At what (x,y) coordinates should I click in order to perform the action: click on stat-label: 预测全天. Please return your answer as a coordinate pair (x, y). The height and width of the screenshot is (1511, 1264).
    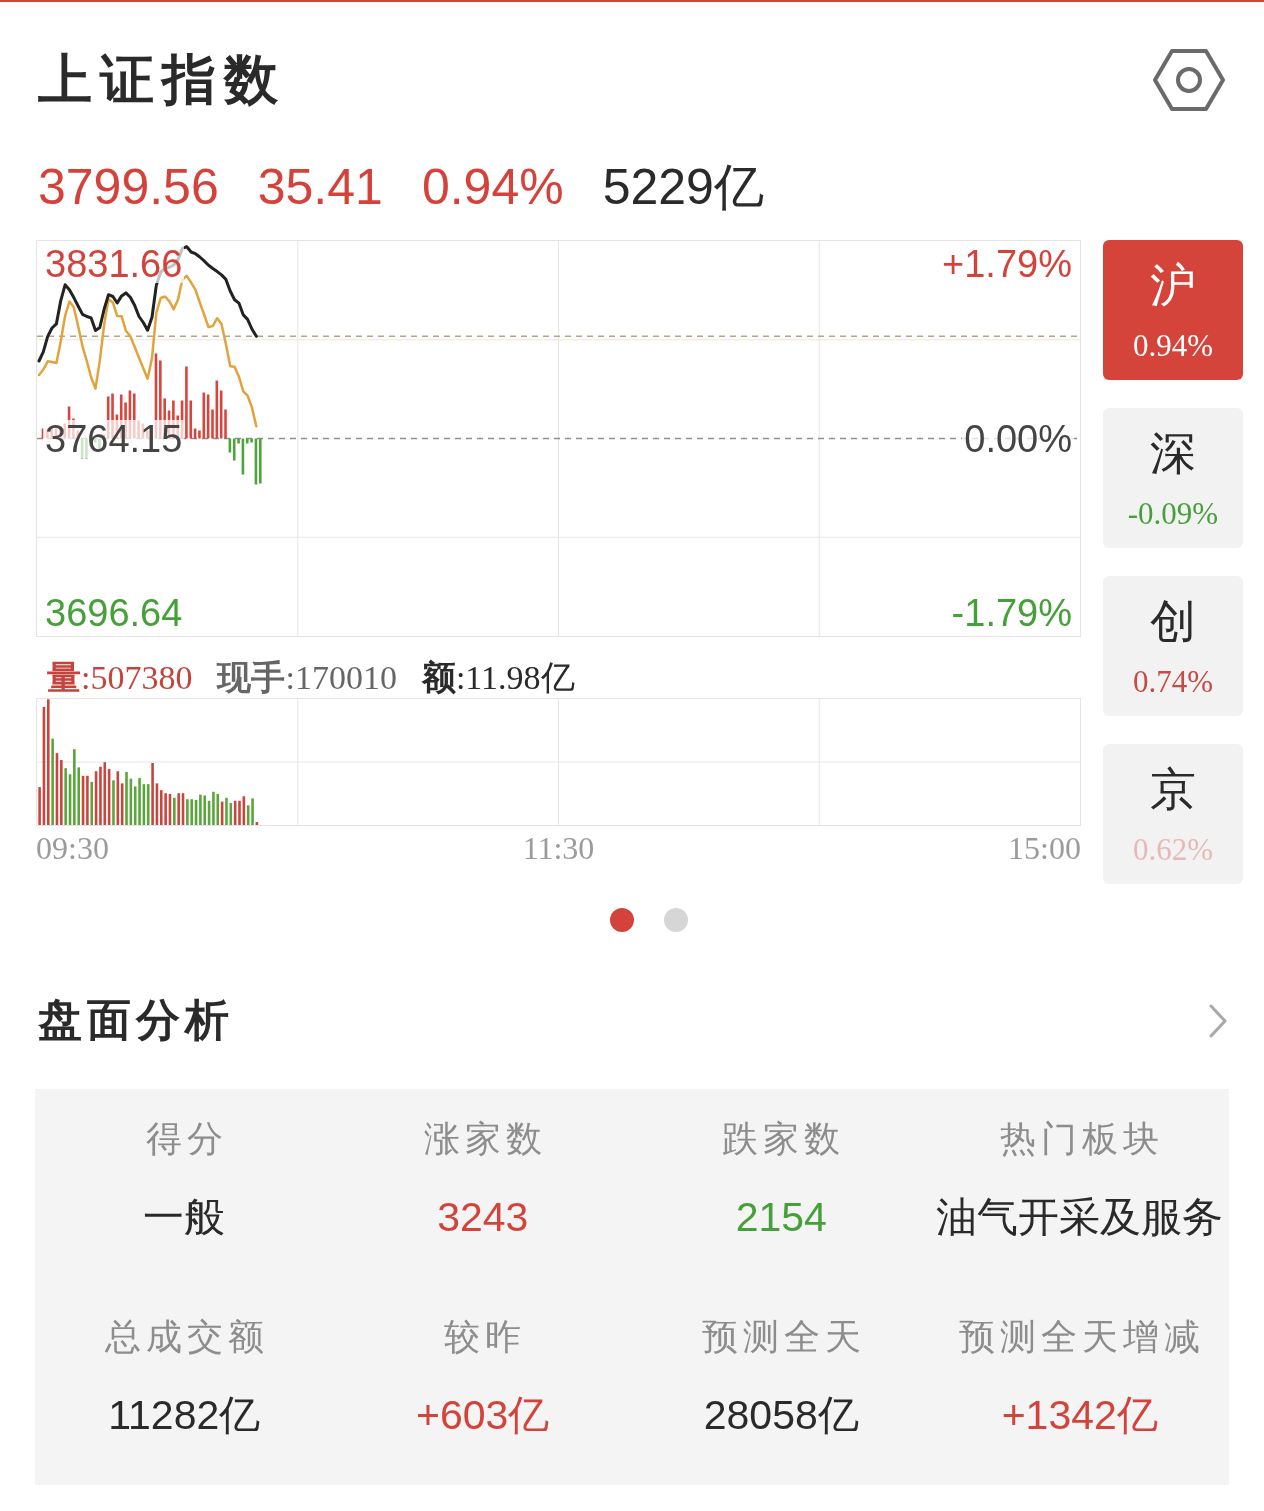
    Looking at the image, I should click on (783, 1337).